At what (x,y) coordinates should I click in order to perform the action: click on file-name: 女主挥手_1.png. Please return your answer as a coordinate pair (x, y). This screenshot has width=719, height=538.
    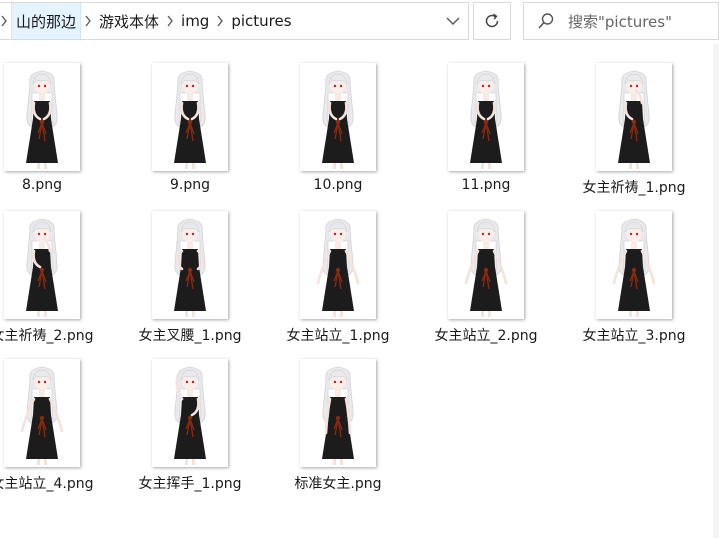
    Looking at the image, I should click on (190, 484).